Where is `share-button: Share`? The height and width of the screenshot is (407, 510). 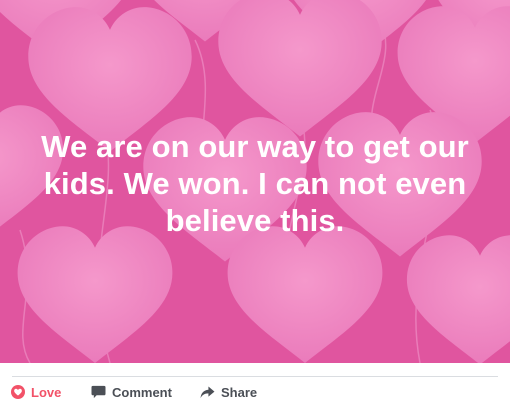
share-button: Share is located at coordinates (228, 392).